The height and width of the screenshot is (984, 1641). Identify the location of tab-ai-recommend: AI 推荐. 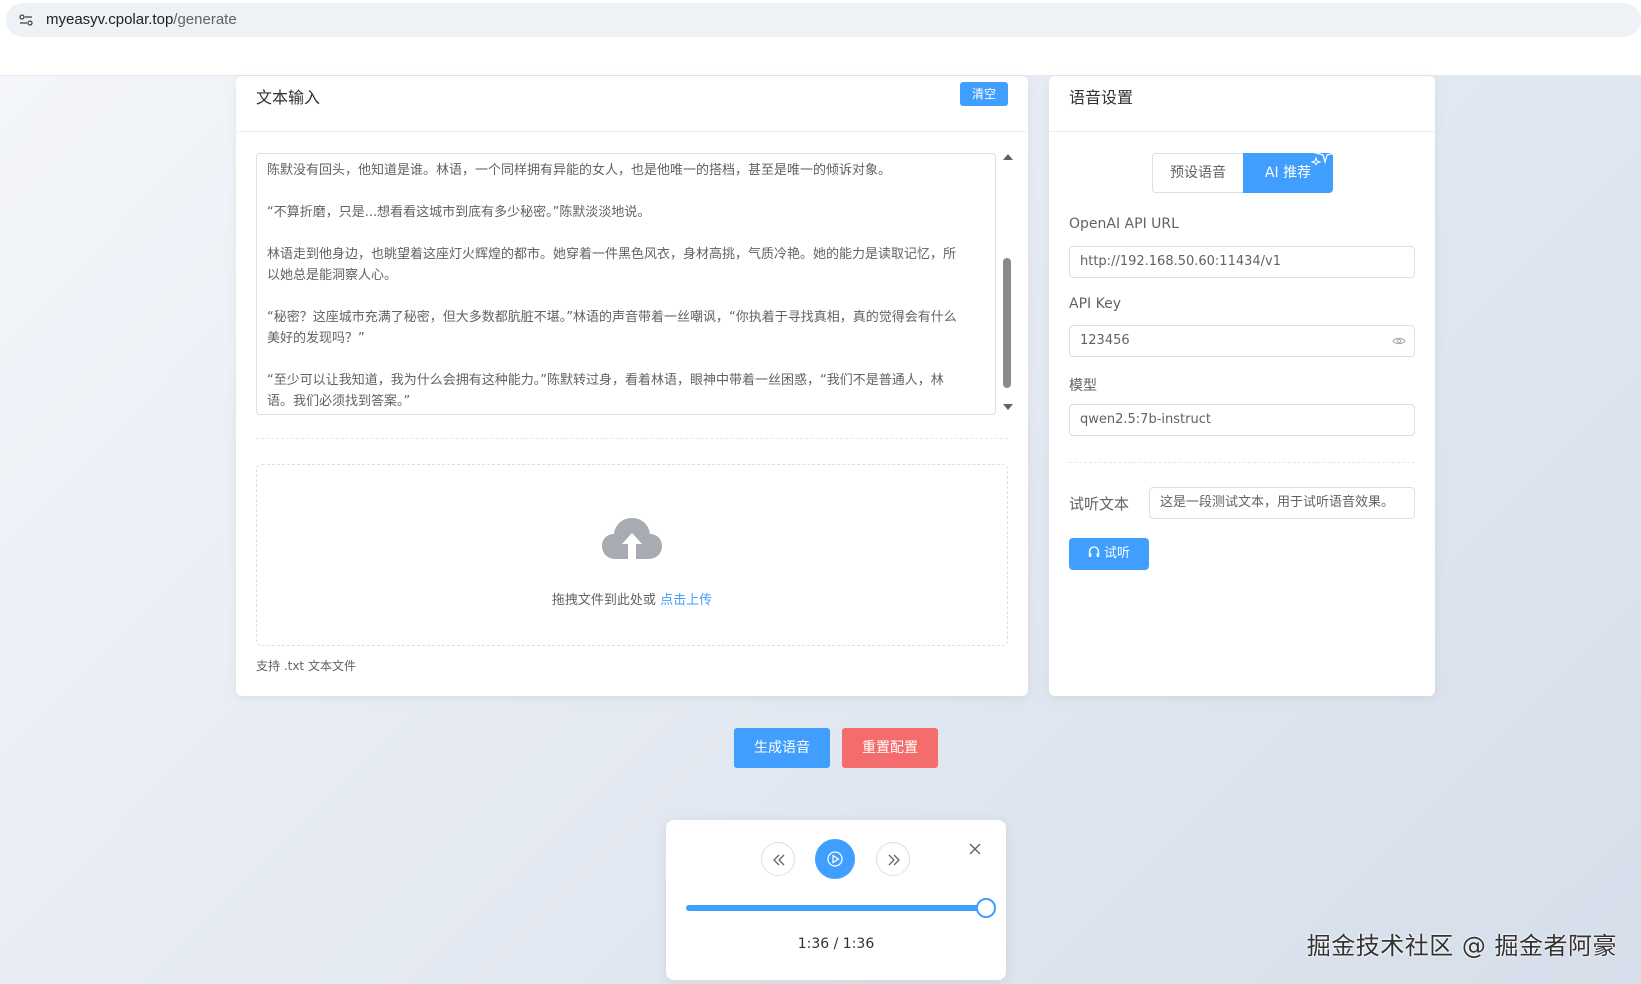
(1290, 168).